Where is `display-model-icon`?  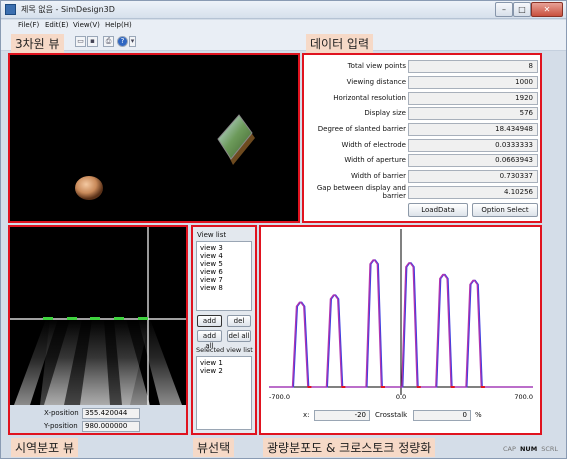 display-model-icon is located at coordinates (235, 137).